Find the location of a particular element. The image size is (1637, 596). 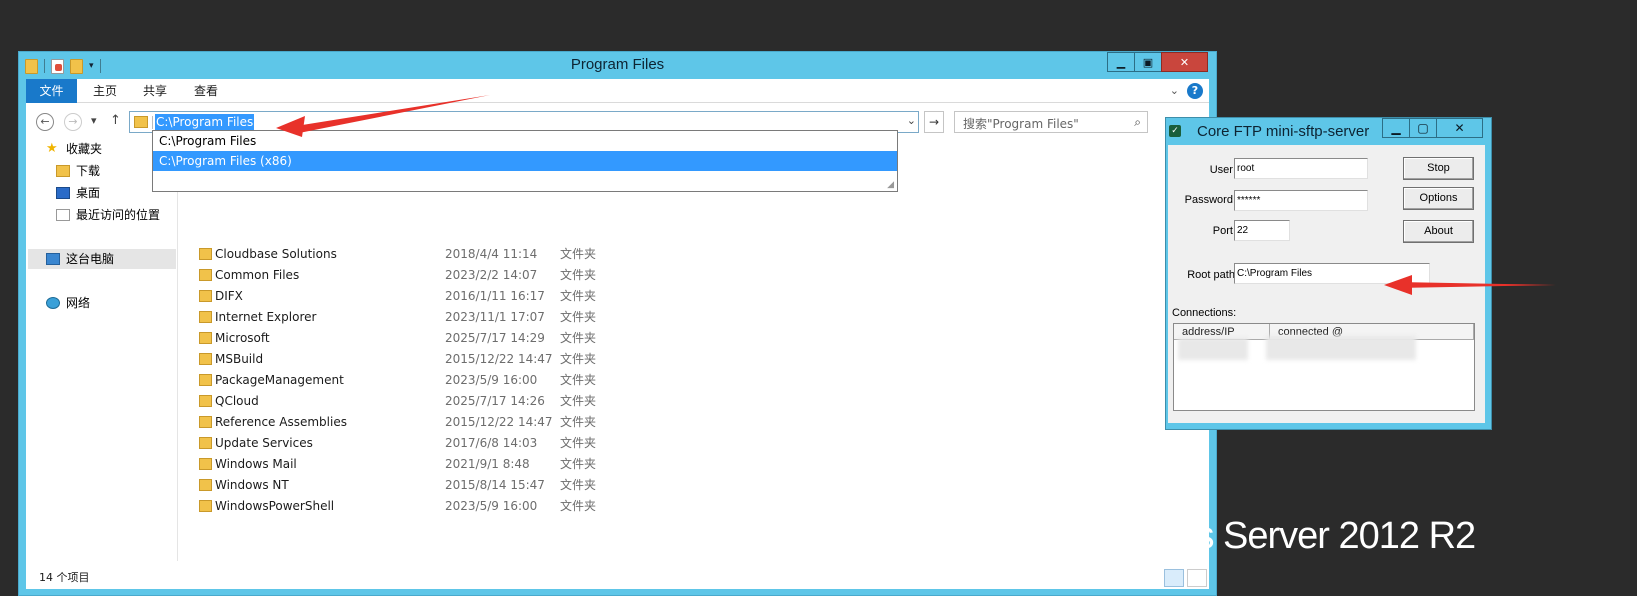

nav-this-pc: 这台电脑 is located at coordinates (102, 259).